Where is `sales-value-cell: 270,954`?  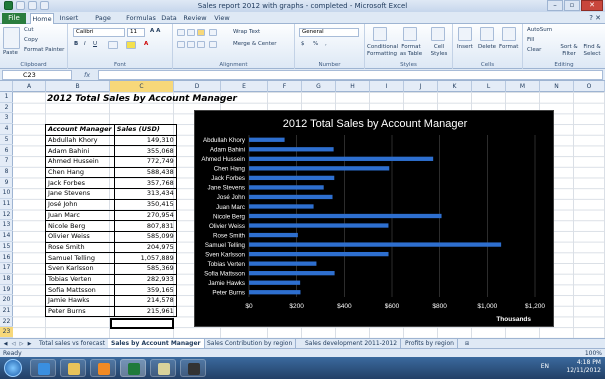
sales-value-cell: 270,954 is located at coordinates (145, 215).